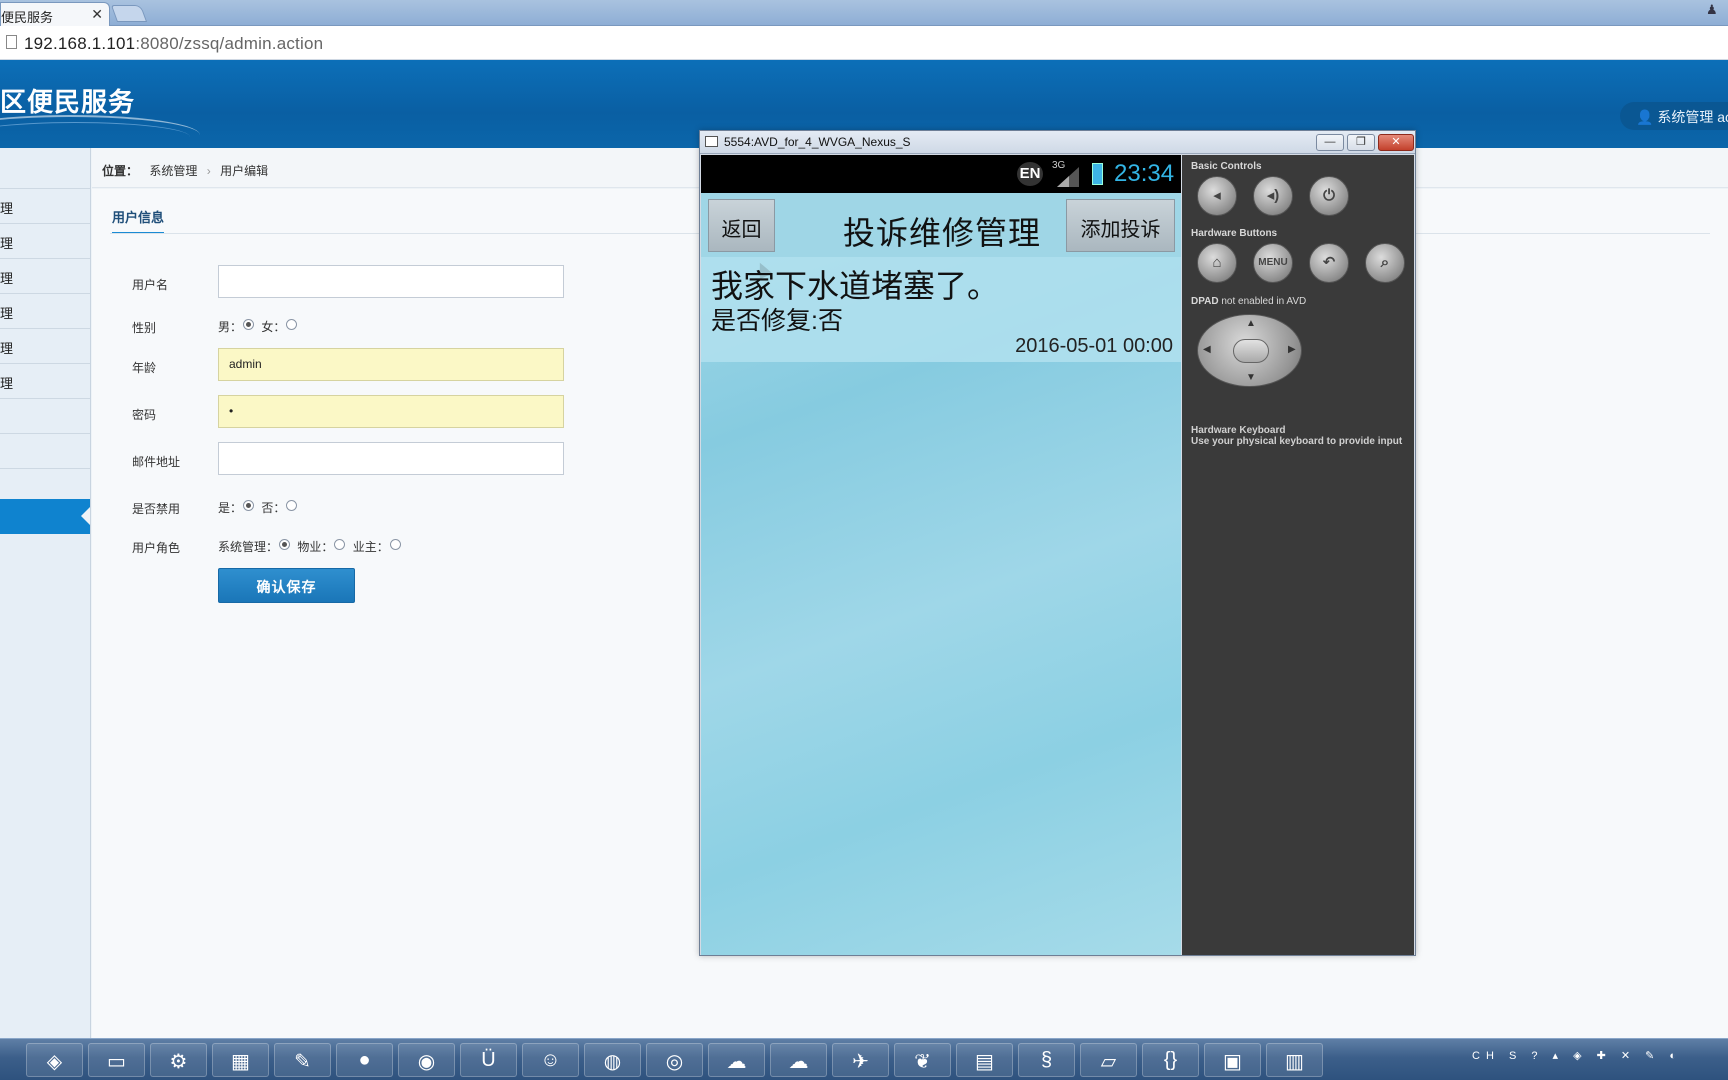 The image size is (1728, 1080). I want to click on dpad-left-icon: ◀, so click(1207, 349).